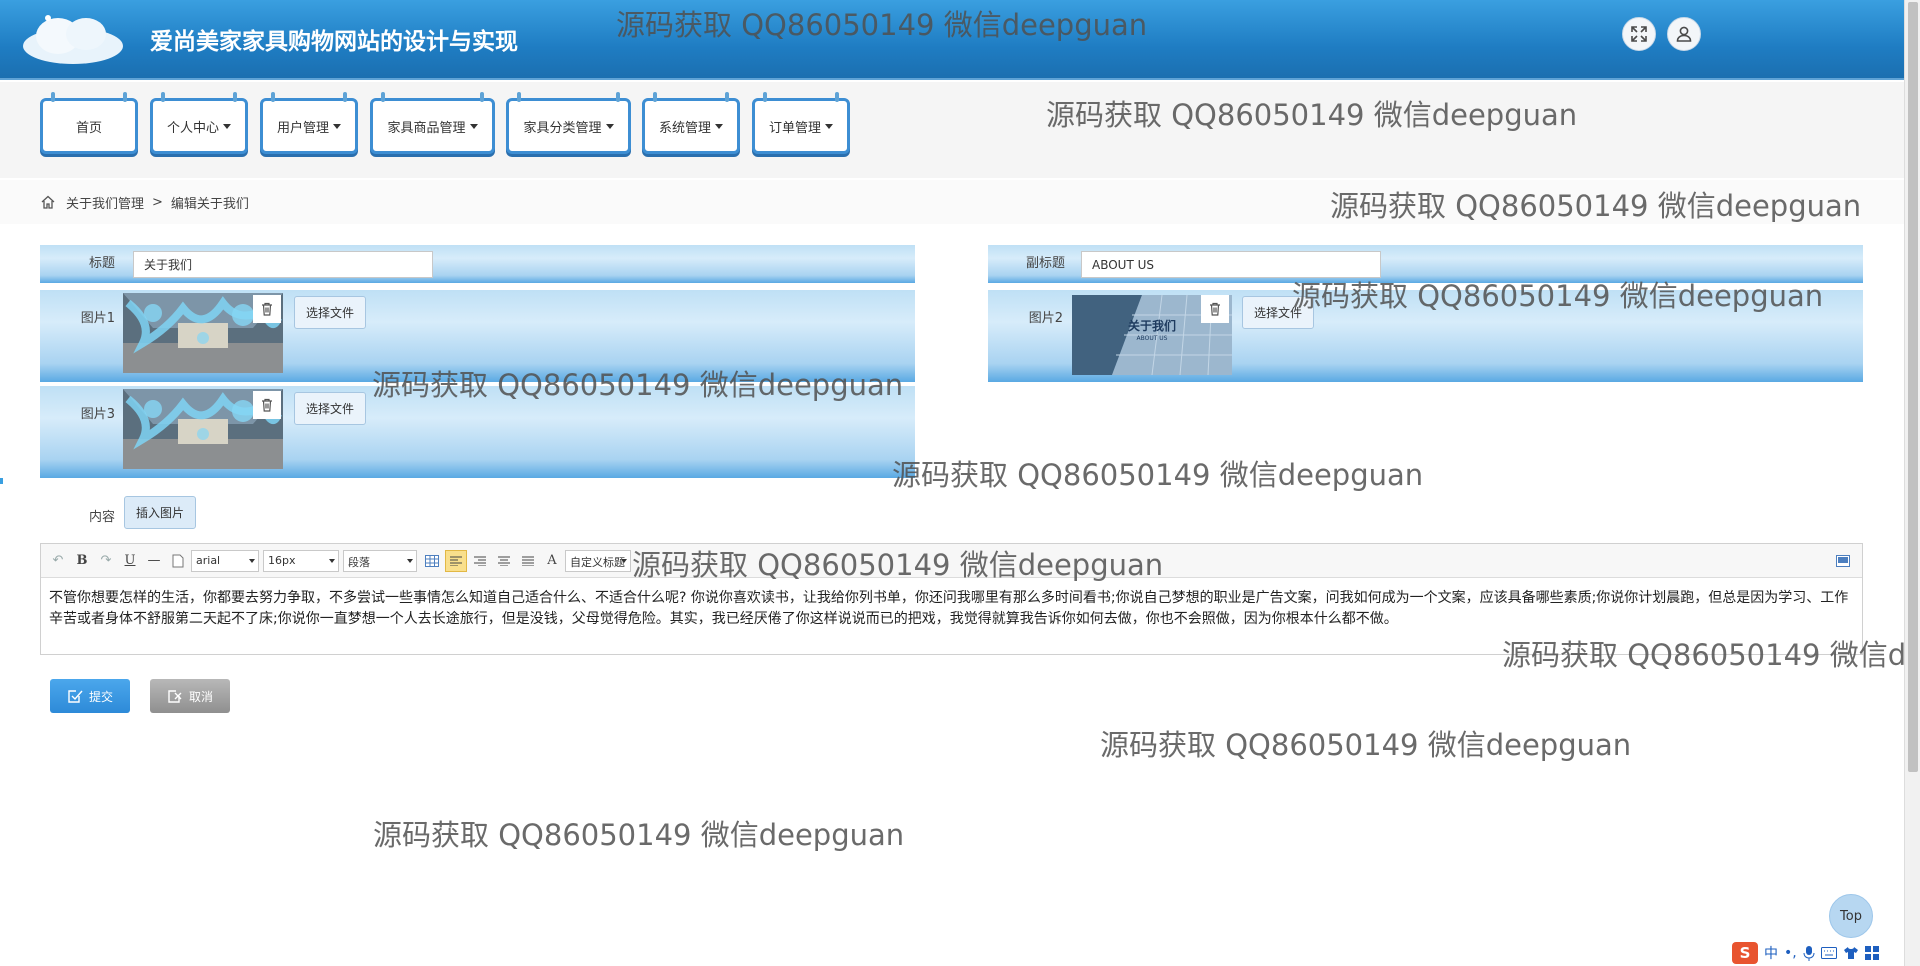 The image size is (1920, 966). I want to click on subtitle-label: 副标题, so click(1045, 263).